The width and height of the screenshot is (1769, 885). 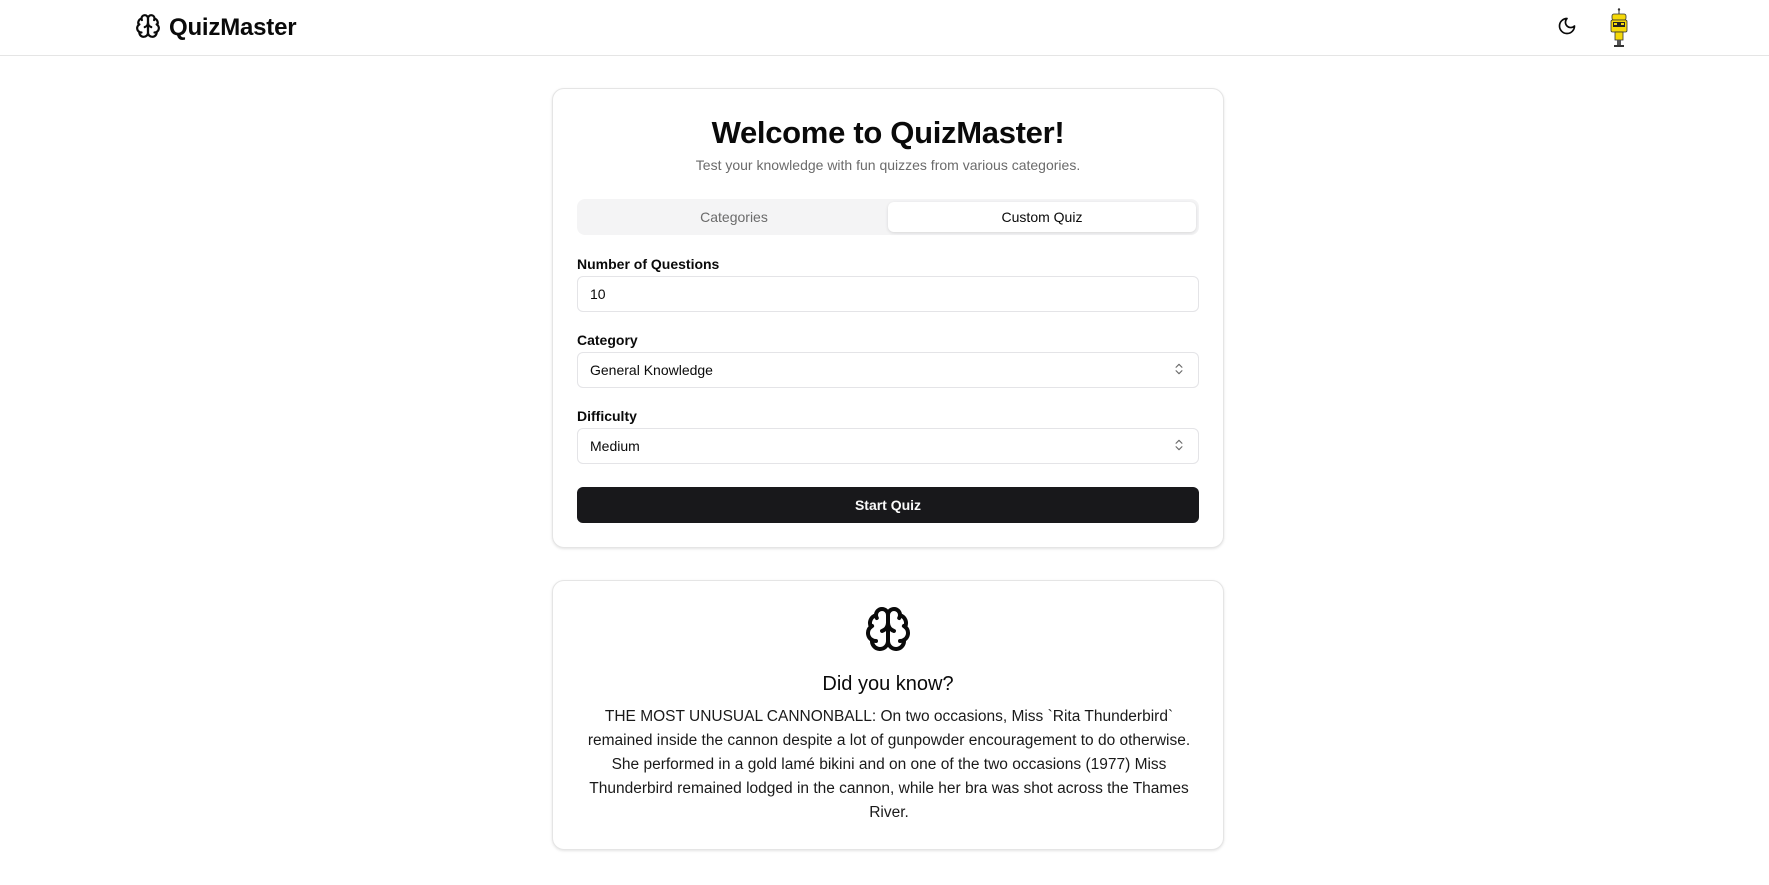 I want to click on brand-name: QuizMaster, so click(x=233, y=27).